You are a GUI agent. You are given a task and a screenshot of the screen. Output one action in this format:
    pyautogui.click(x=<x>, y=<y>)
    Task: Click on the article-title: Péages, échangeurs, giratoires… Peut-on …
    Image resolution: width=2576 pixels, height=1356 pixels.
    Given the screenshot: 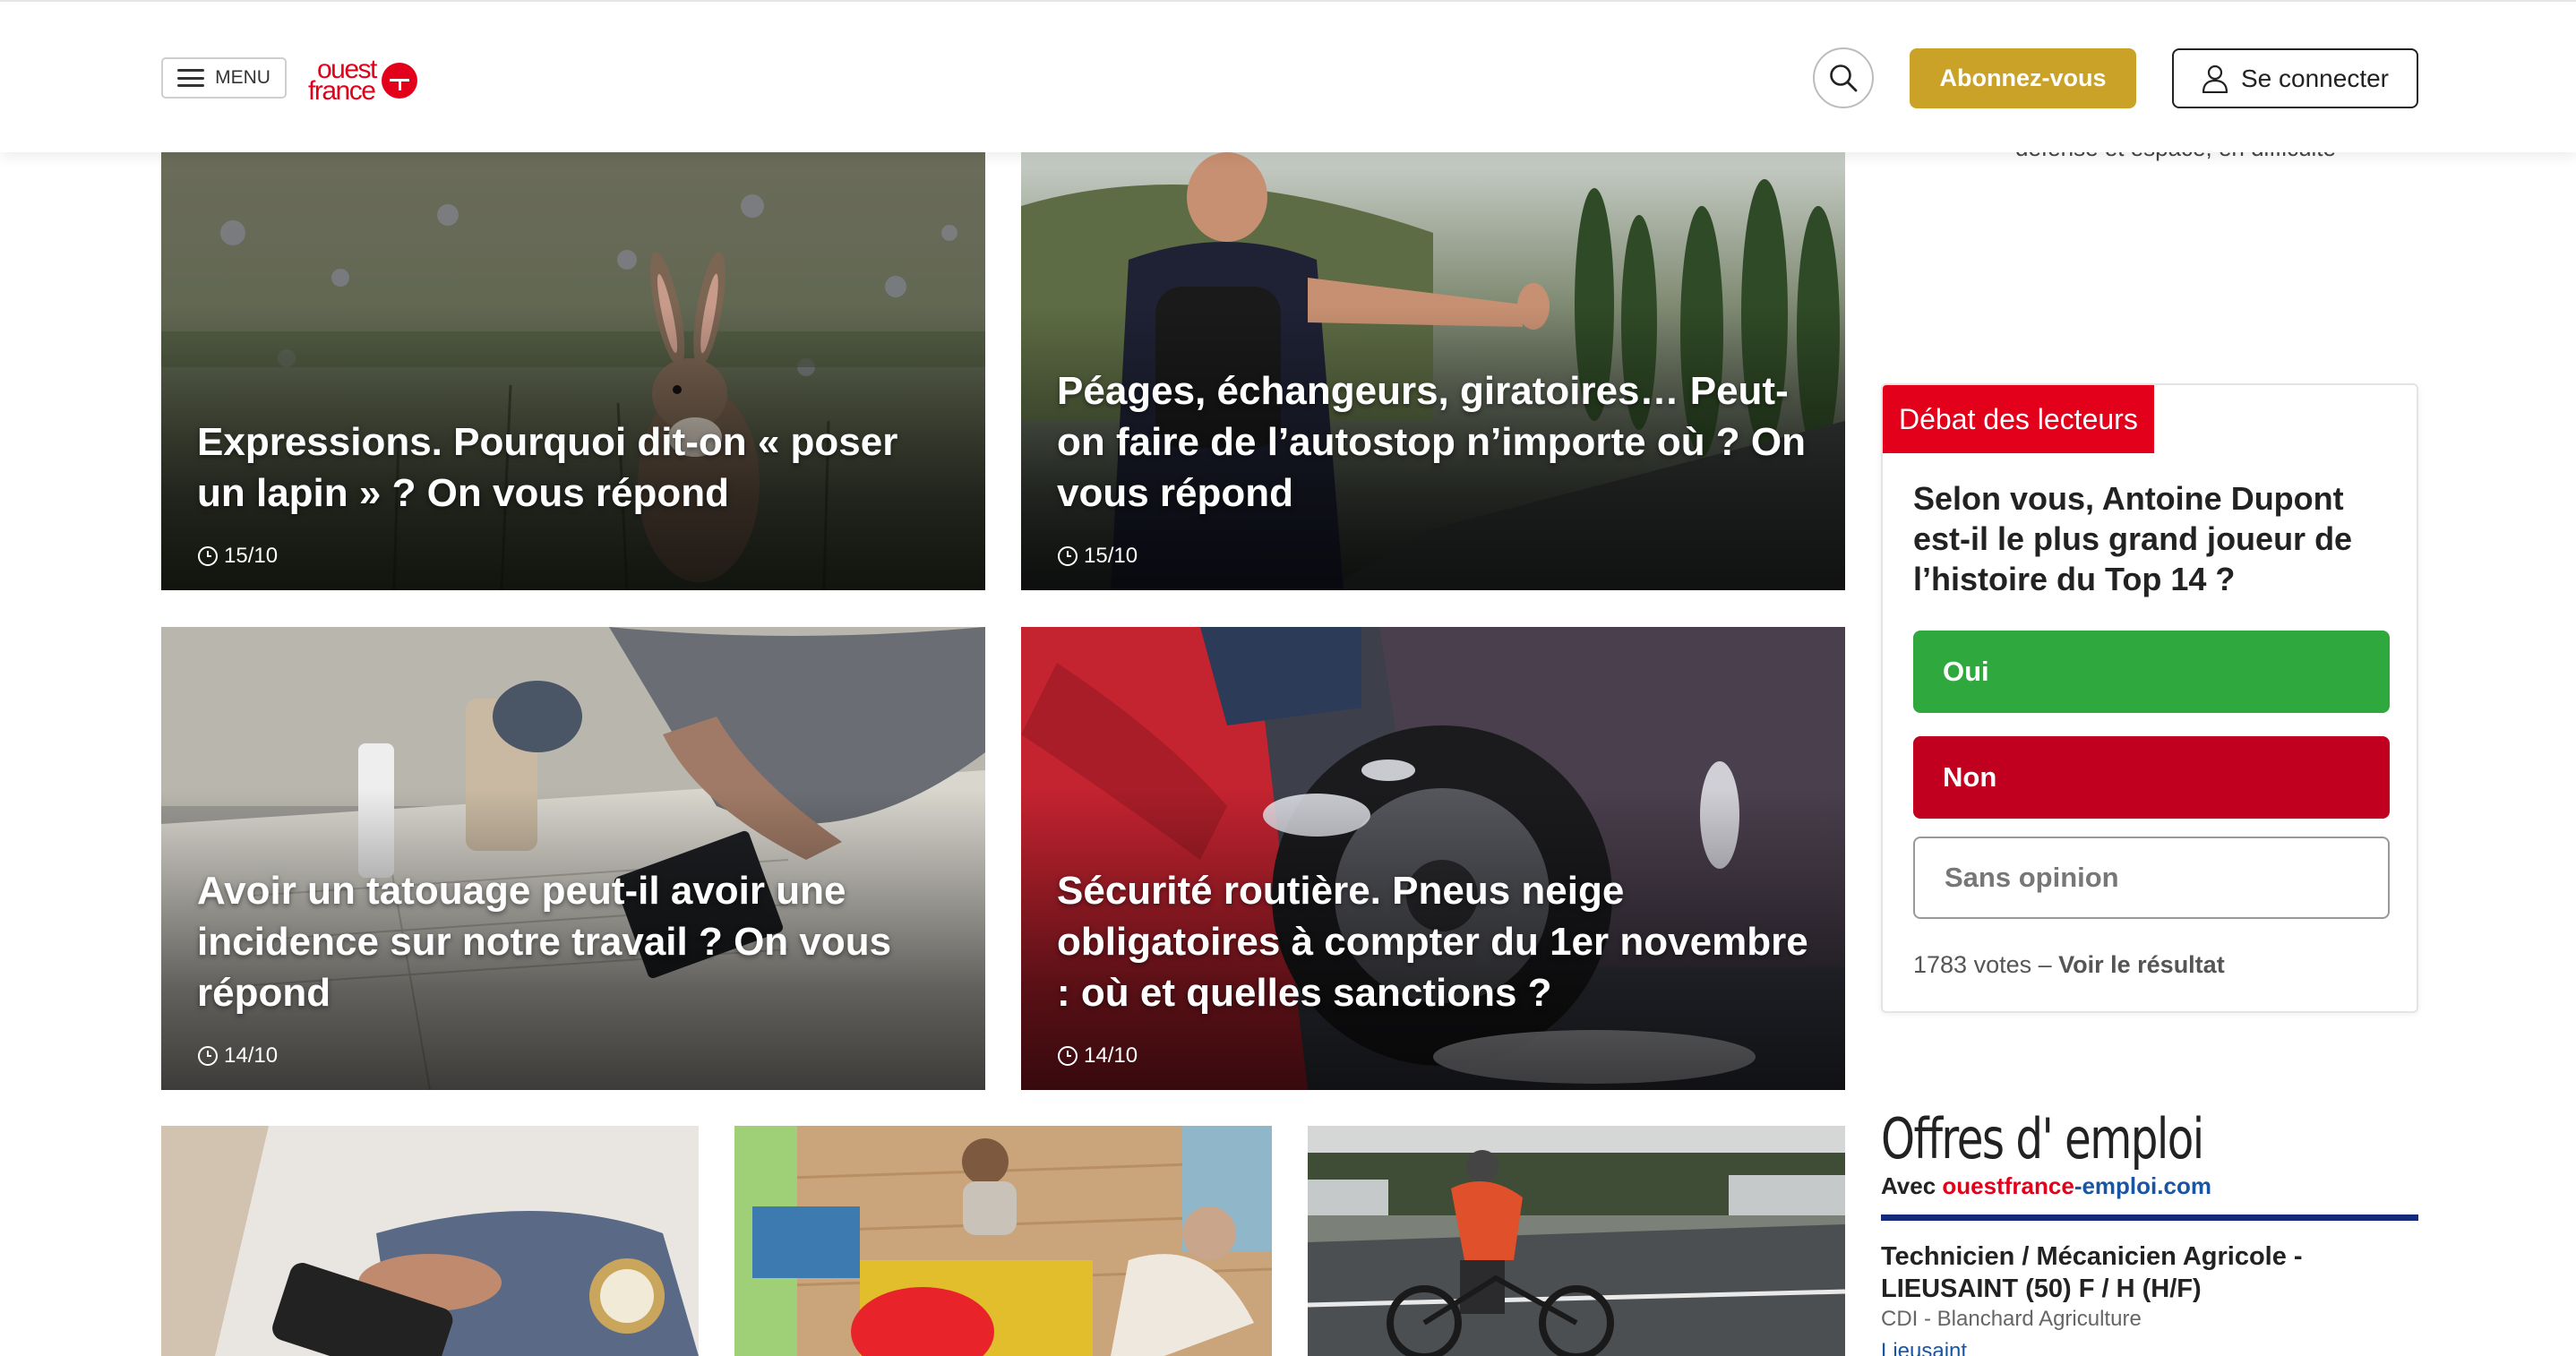 What is the action you would take?
    pyautogui.click(x=1433, y=442)
    